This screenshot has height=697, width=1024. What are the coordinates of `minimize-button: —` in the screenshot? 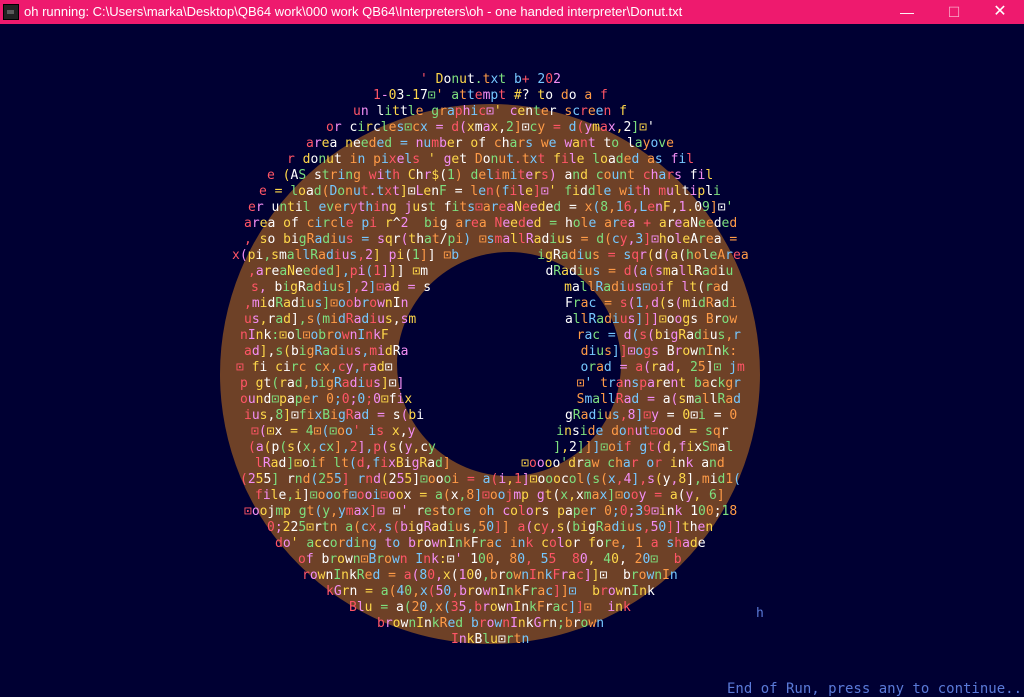 It's located at (907, 12).